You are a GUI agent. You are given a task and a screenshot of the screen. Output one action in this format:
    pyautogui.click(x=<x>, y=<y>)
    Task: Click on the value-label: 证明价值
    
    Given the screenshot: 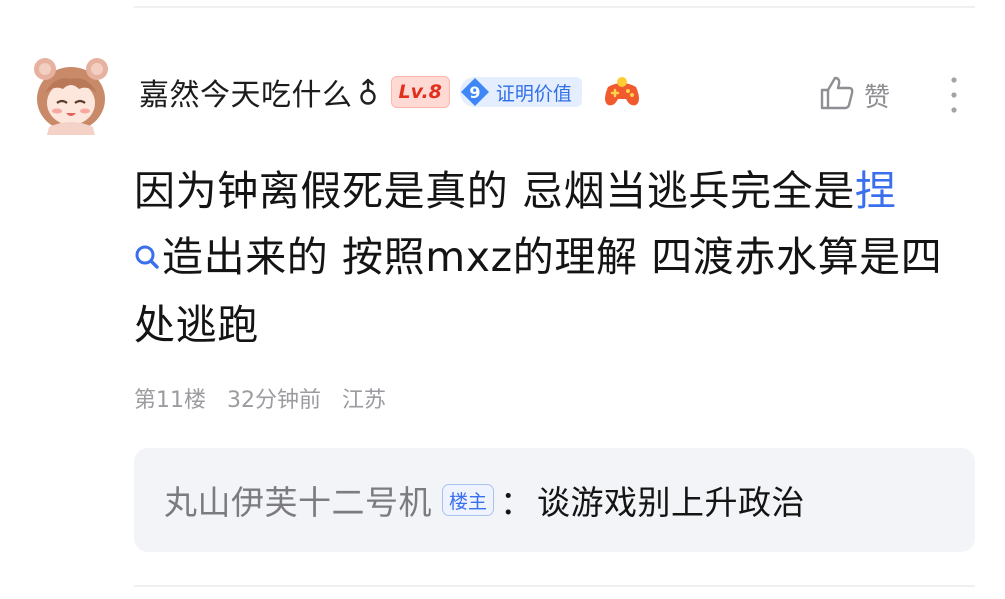 What is the action you would take?
    pyautogui.click(x=533, y=93)
    